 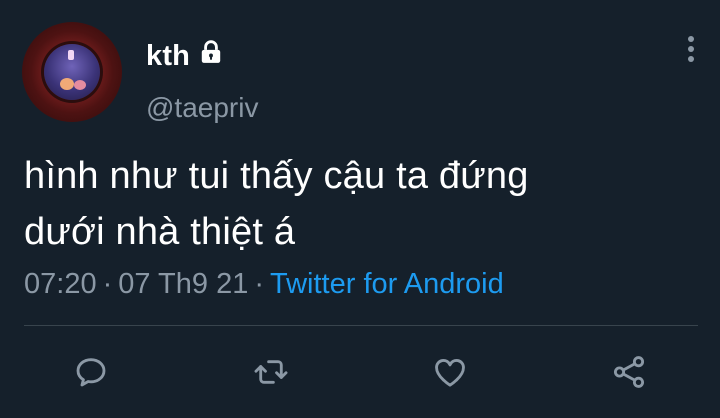 What do you see at coordinates (361, 325) in the screenshot?
I see `divider` at bounding box center [361, 325].